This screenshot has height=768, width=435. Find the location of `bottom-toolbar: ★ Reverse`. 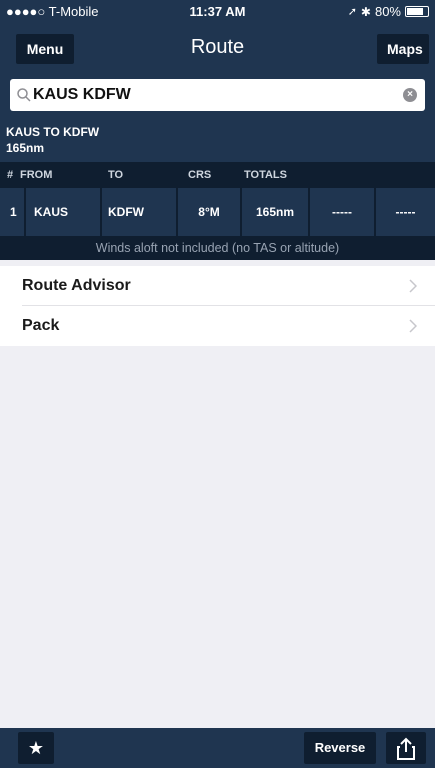

bottom-toolbar: ★ Reverse is located at coordinates (217, 748).